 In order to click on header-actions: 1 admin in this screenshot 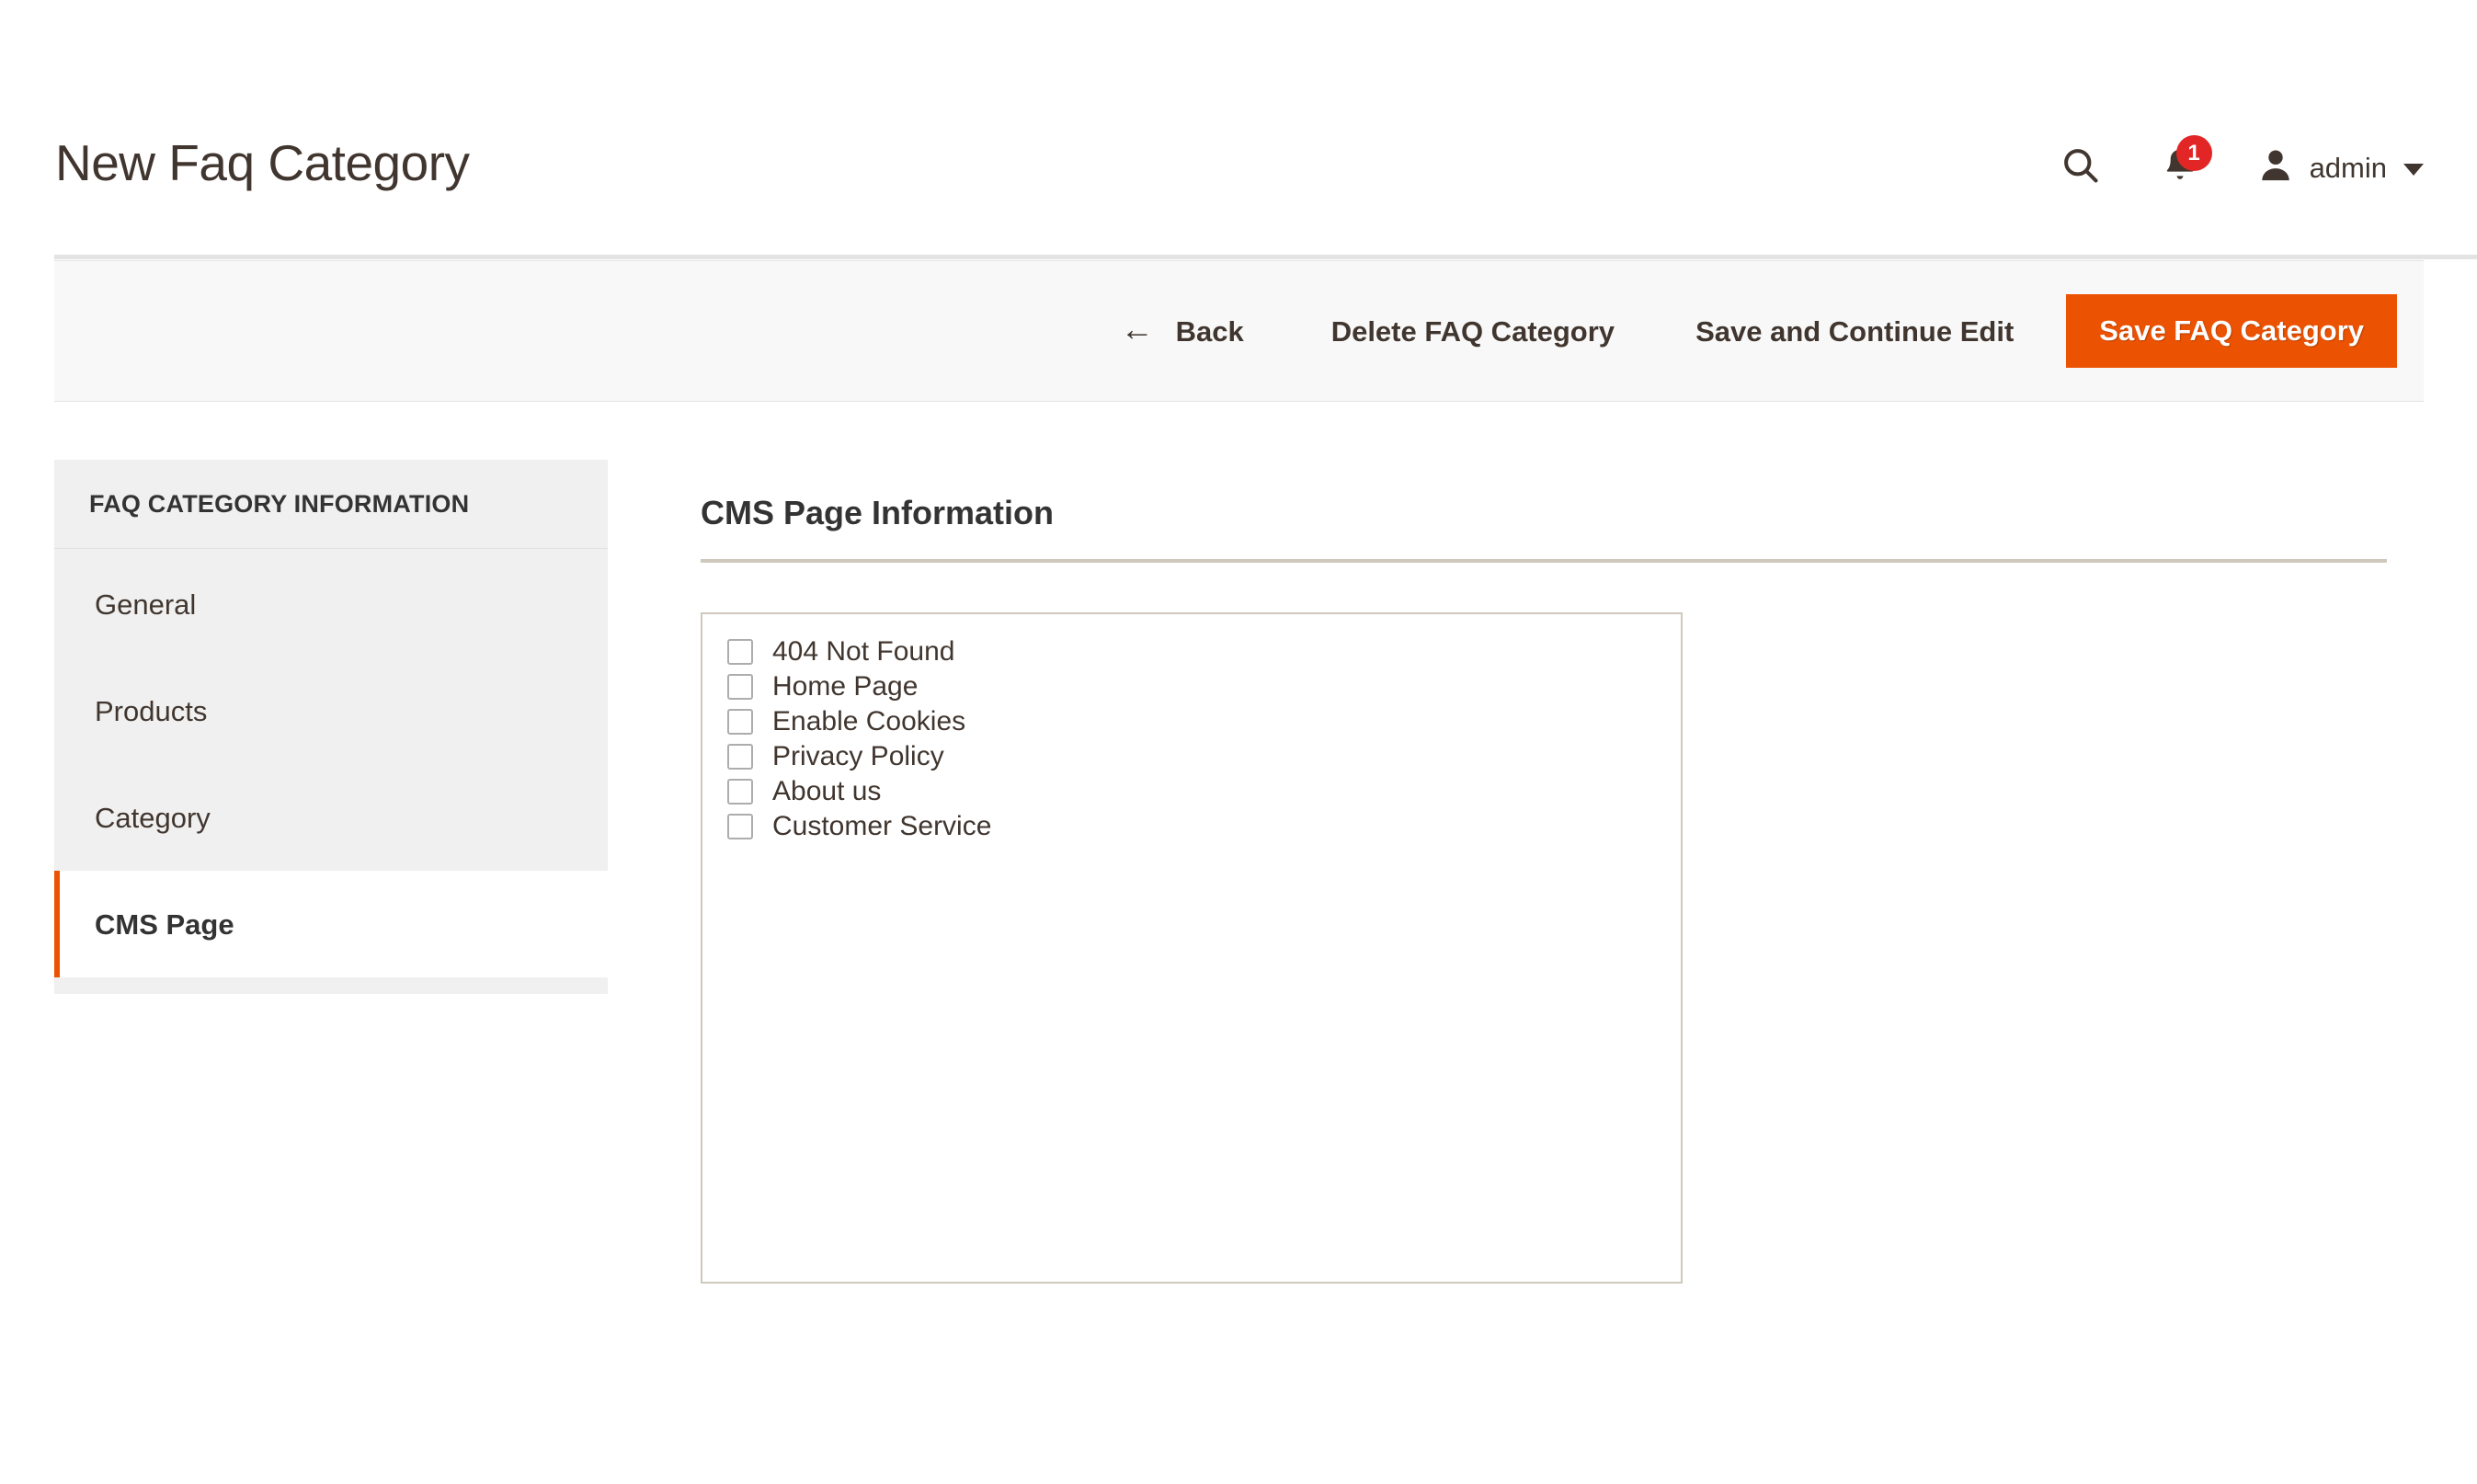, I will do `click(2236, 165)`.